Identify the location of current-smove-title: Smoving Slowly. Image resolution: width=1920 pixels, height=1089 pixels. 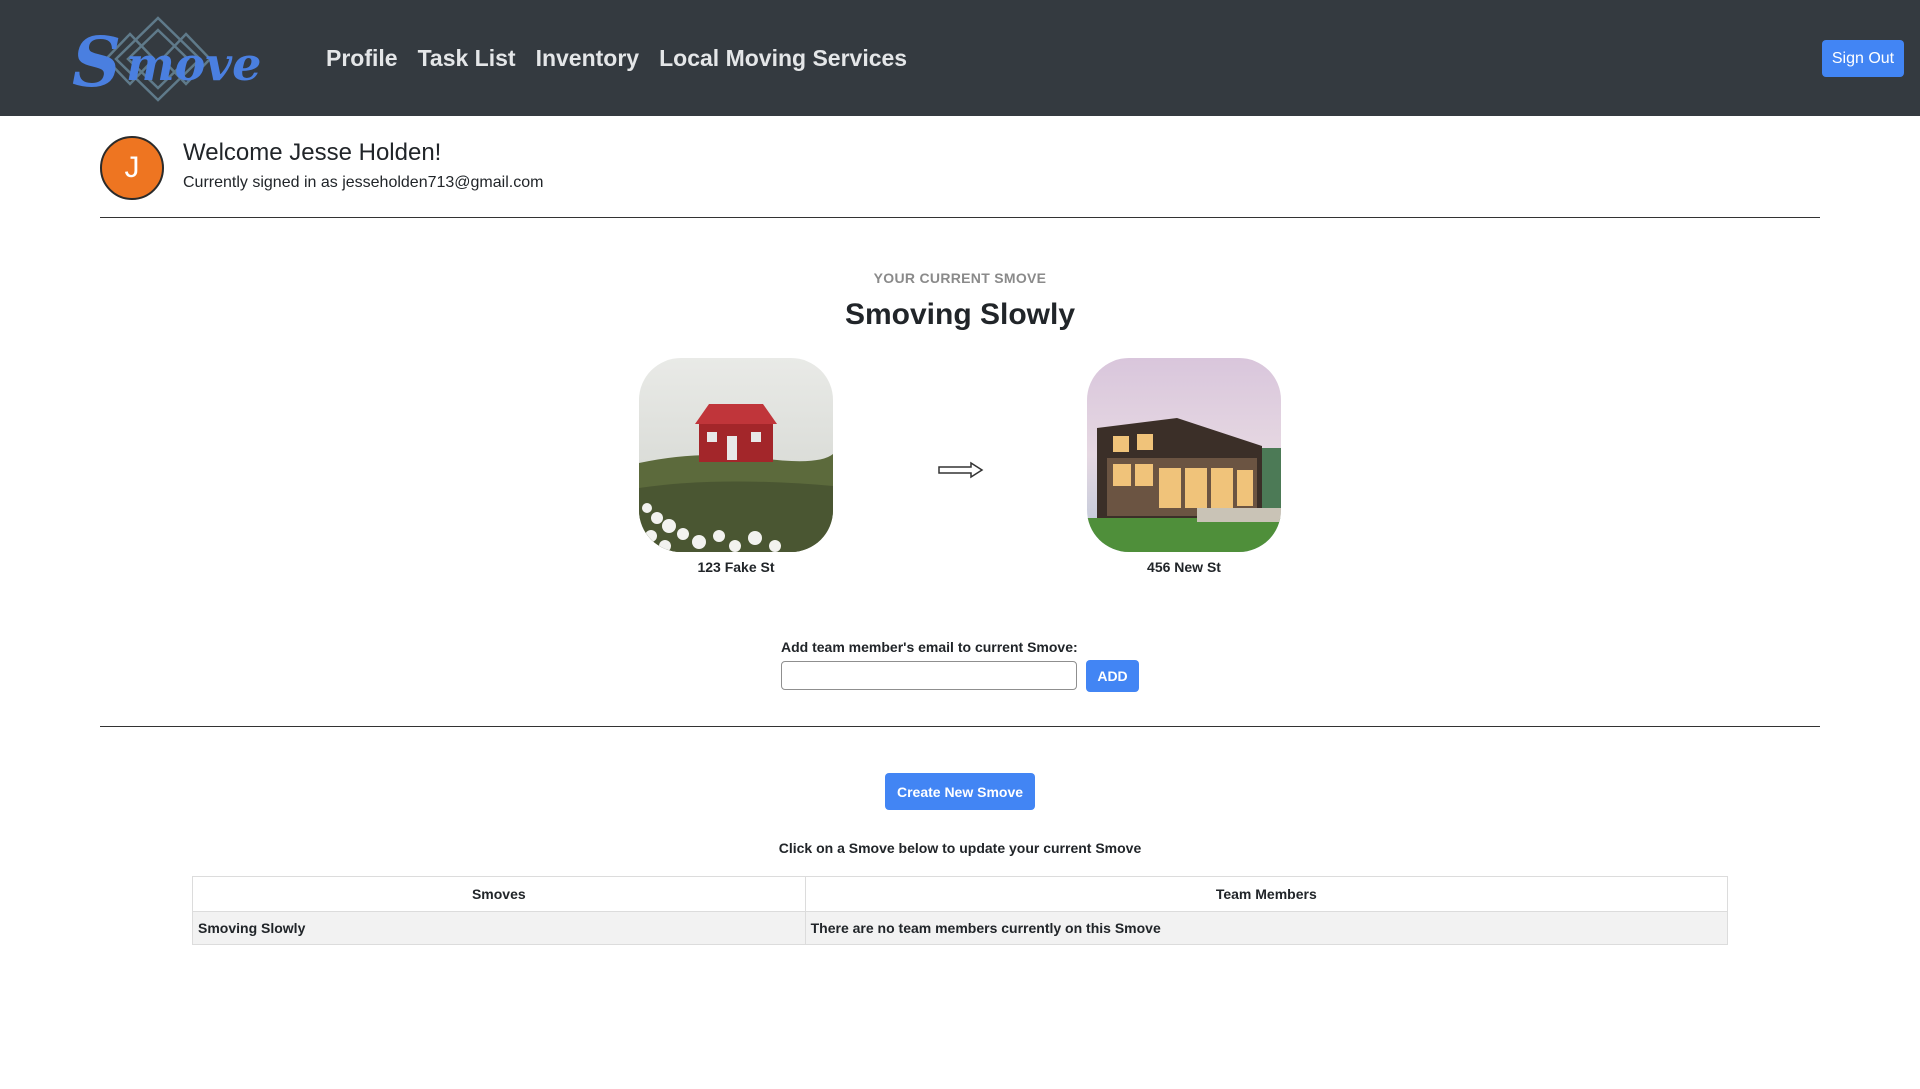
(960, 314).